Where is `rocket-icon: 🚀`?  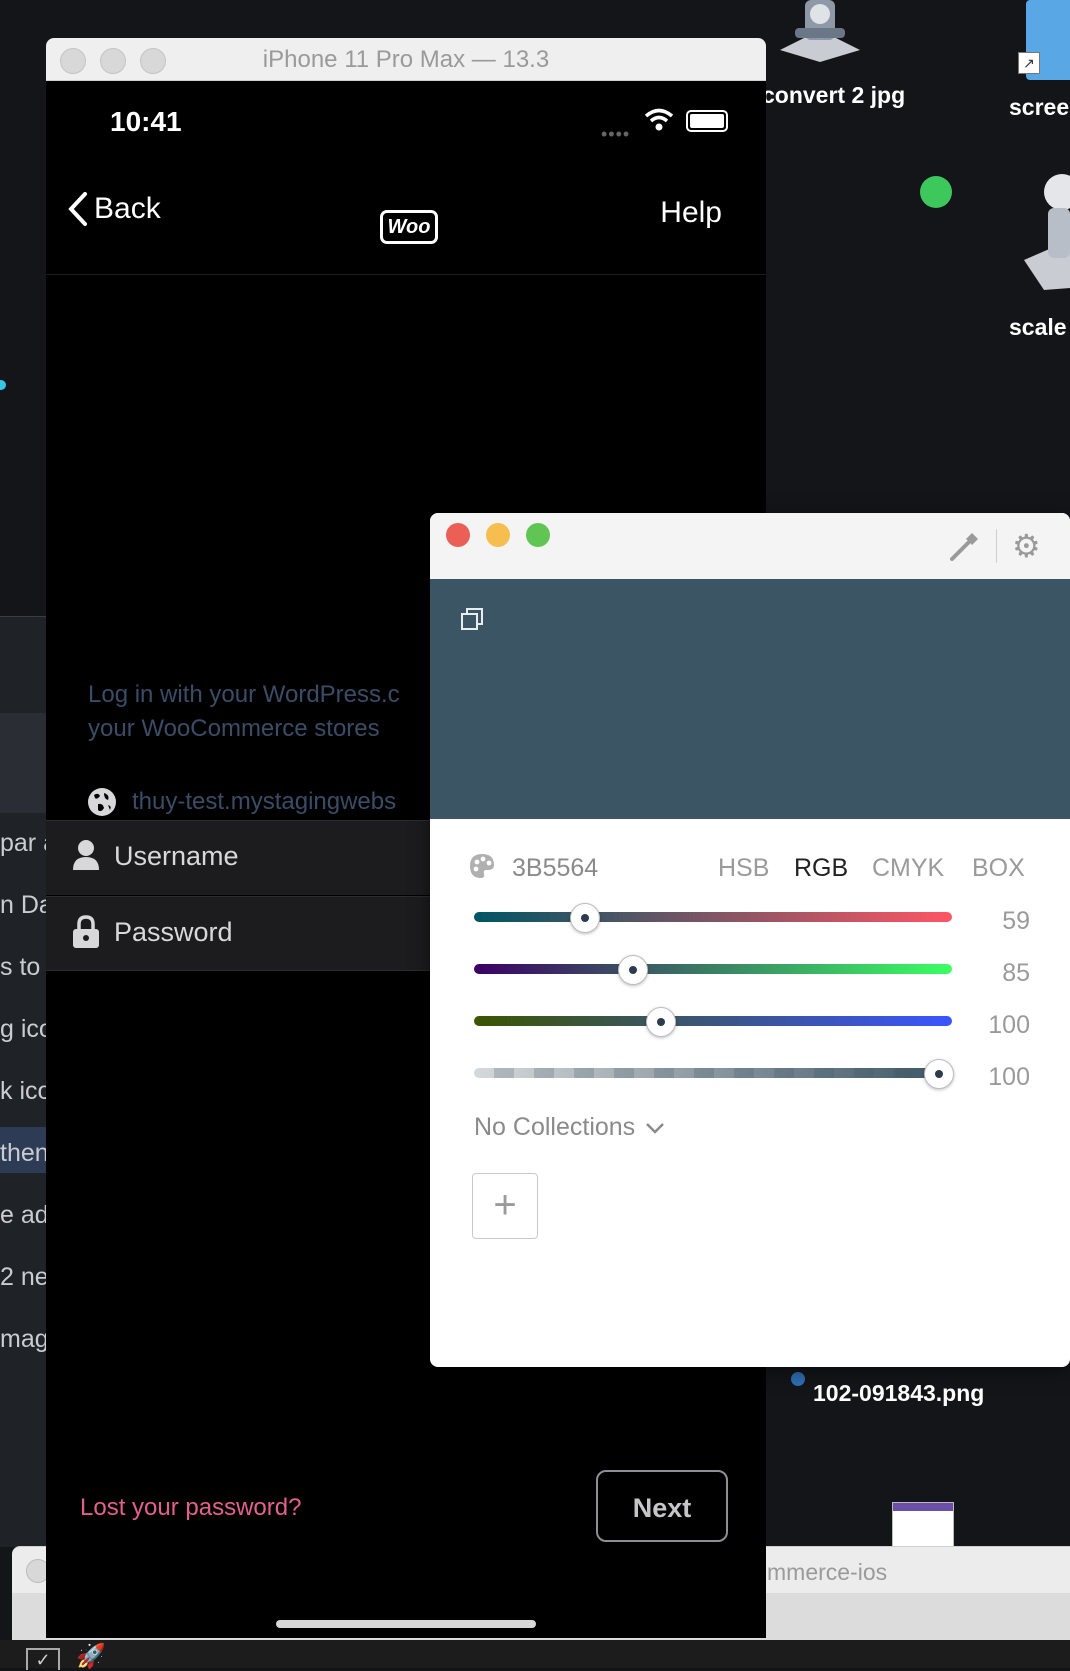 rocket-icon: 🚀 is located at coordinates (91, 1656).